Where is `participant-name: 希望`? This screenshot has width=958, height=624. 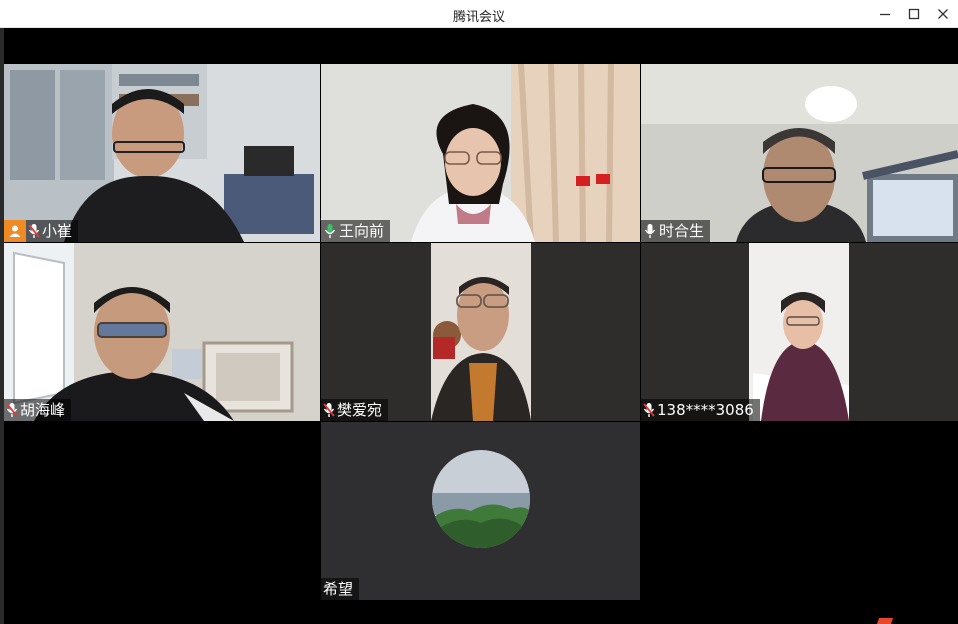 participant-name: 希望 is located at coordinates (338, 589).